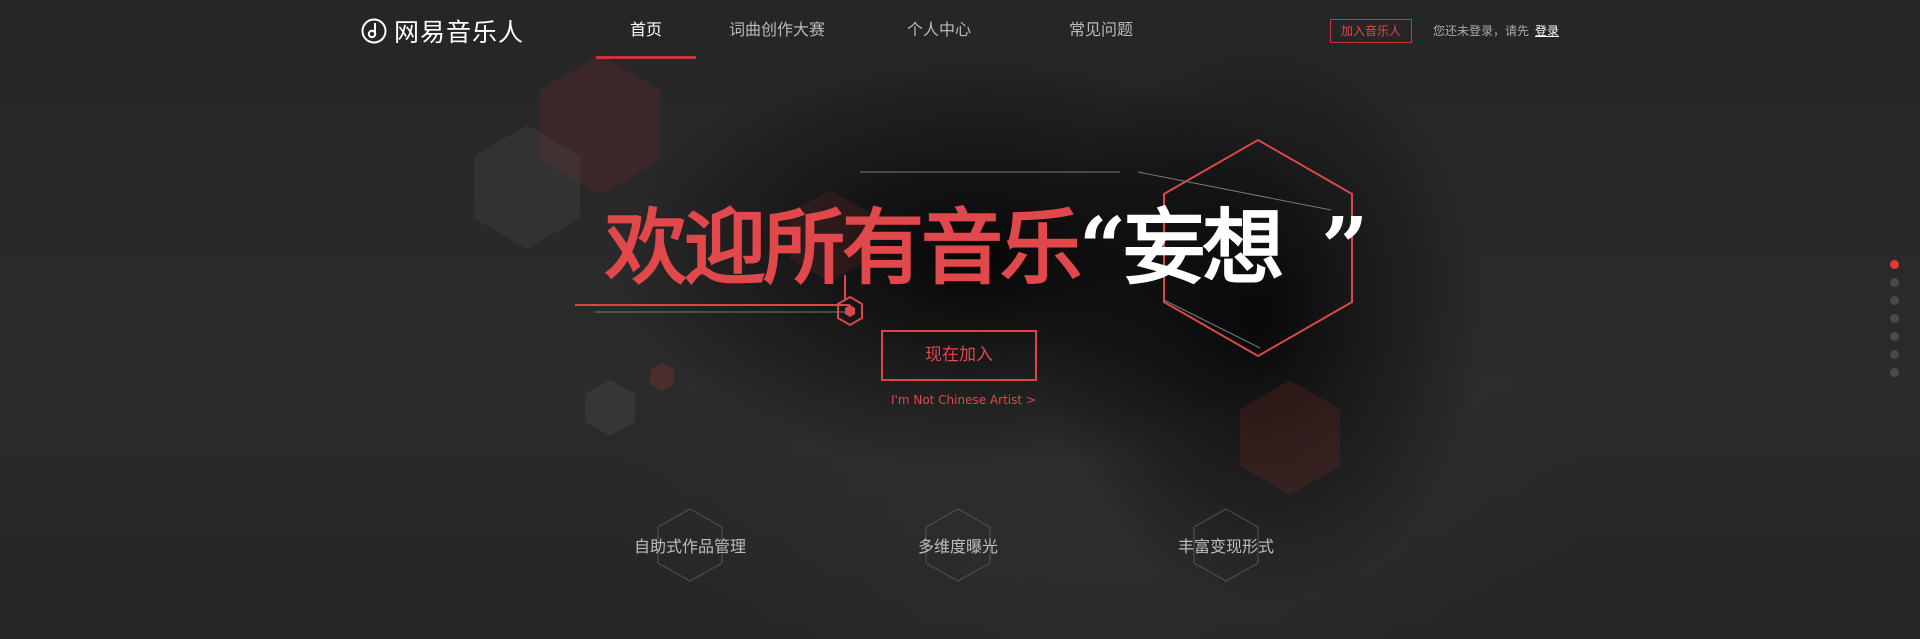 Image resolution: width=1920 pixels, height=639 pixels. I want to click on hero-quote-open: “, so click(1102, 248).